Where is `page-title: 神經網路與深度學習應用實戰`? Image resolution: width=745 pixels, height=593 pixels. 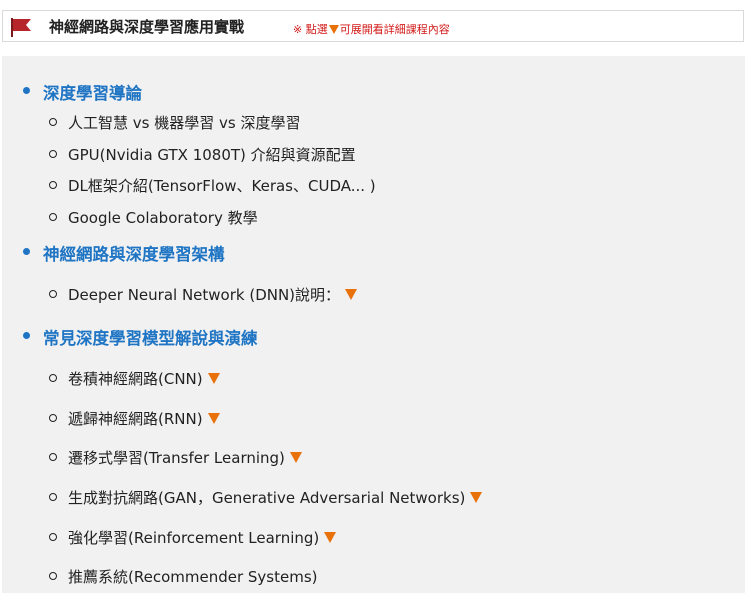
page-title: 神經網路與深度學習應用實戰 is located at coordinates (147, 27).